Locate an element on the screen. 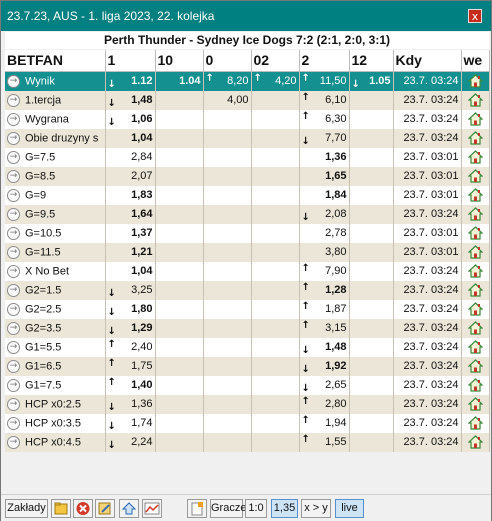  odds-cell-1: ↓ 1,36 is located at coordinates (130, 404).